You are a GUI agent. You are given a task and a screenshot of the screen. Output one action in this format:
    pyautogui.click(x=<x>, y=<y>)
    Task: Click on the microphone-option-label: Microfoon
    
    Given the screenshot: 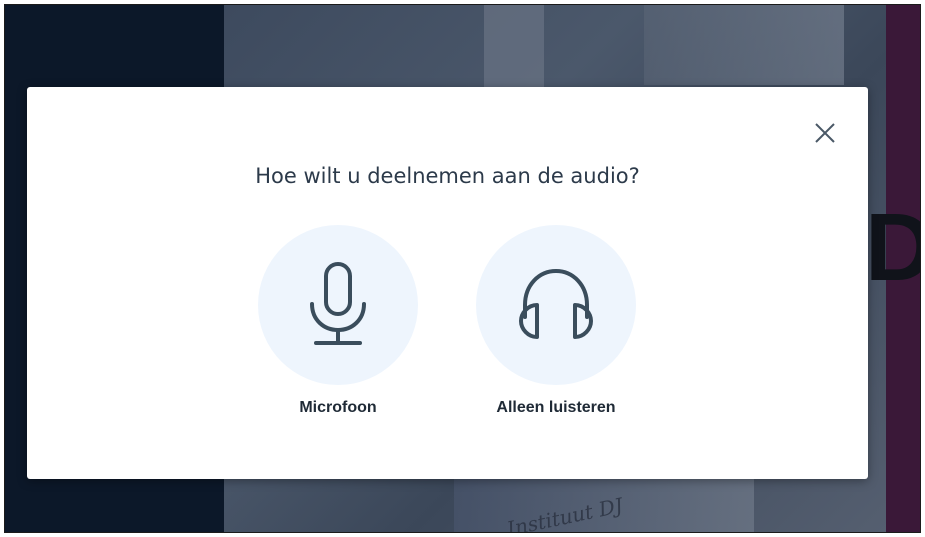 What is the action you would take?
    pyautogui.click(x=338, y=407)
    